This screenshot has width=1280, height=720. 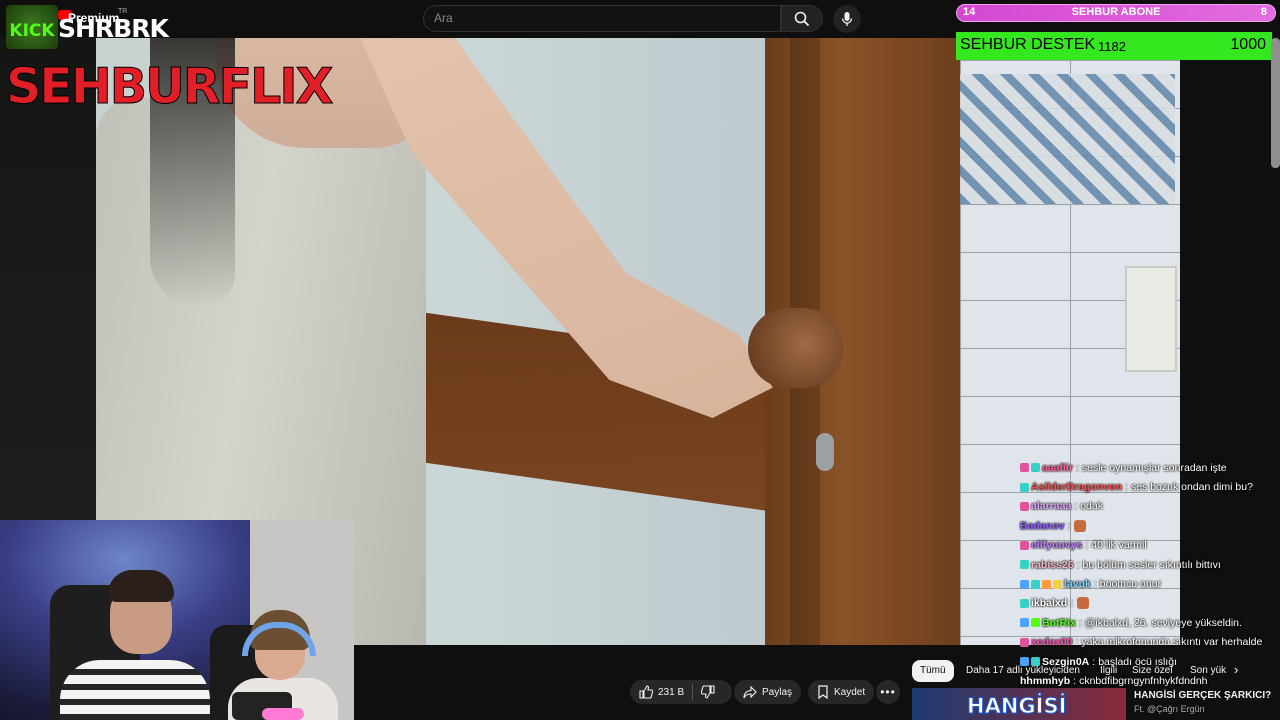 What do you see at coordinates (1150, 506) in the screenshot?
I see `chat-message: alarraaa: odak` at bounding box center [1150, 506].